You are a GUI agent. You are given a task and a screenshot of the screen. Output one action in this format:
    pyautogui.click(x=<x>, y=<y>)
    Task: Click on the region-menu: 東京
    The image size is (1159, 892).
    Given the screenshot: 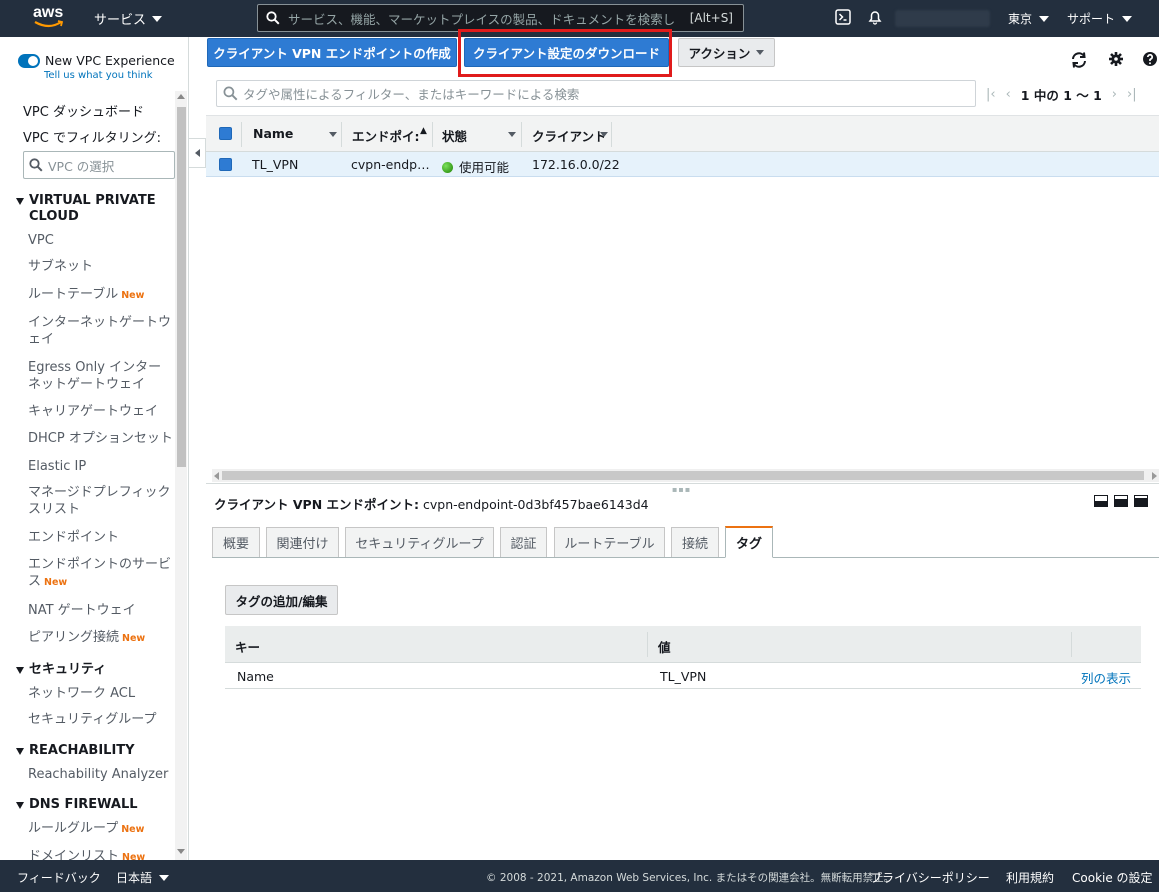 What is the action you would take?
    pyautogui.click(x=1029, y=18)
    